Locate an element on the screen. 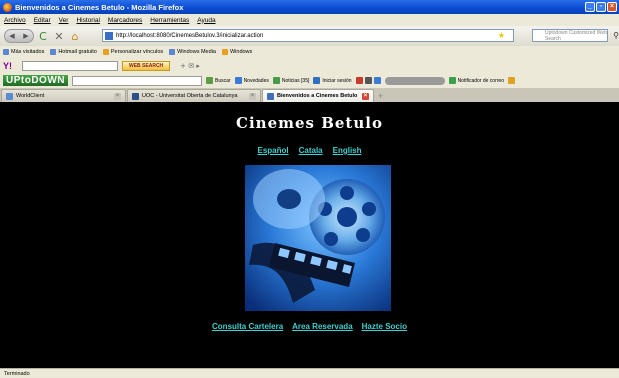  mail-notifier-icon is located at coordinates (452, 80).